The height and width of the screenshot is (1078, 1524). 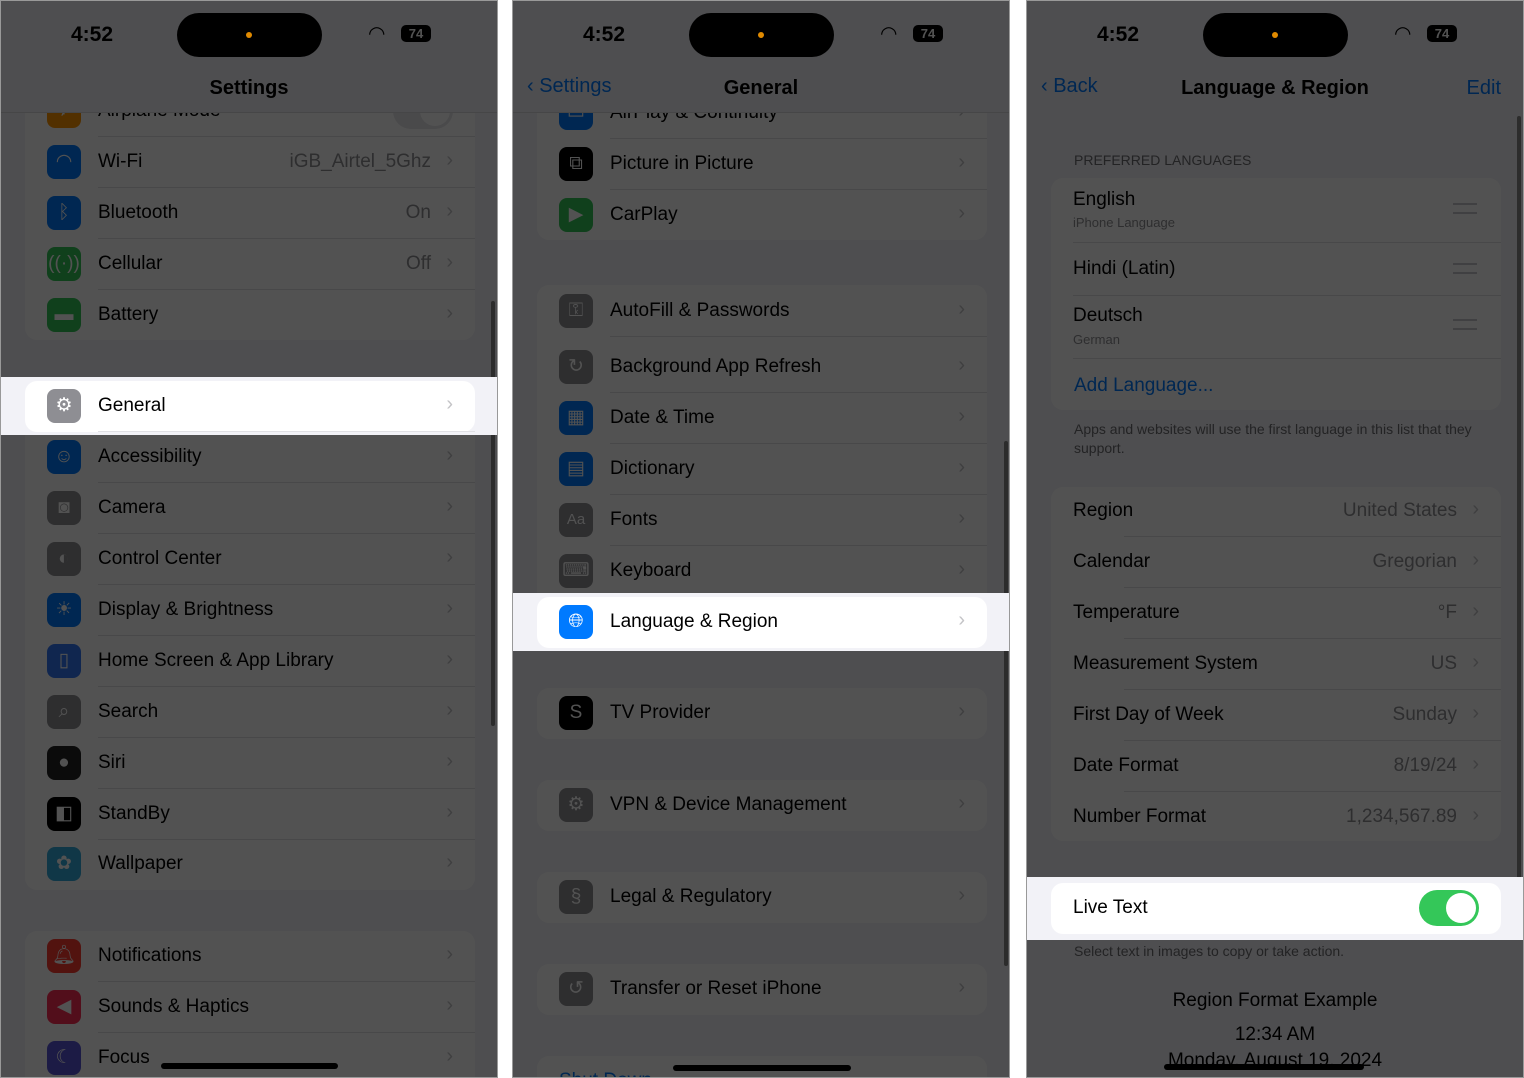 I want to click on siri-icon: ●, so click(x=64, y=763).